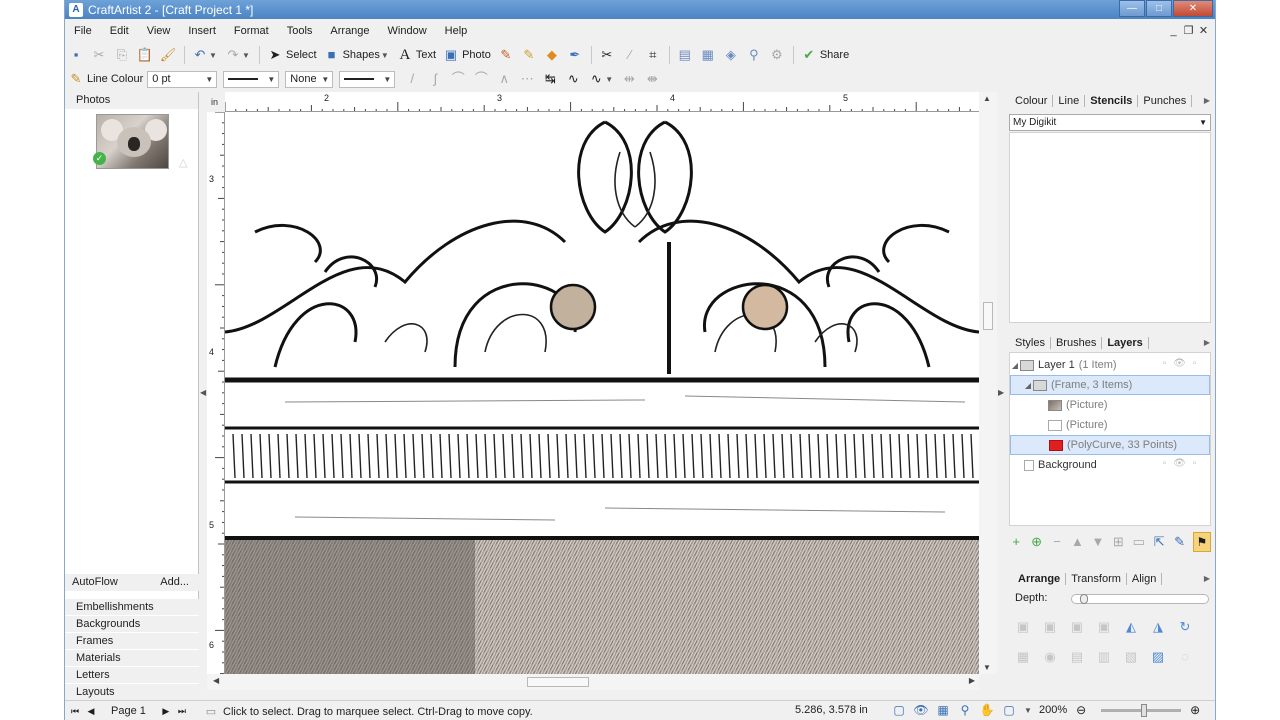 This screenshot has width=1280, height=720. Describe the element at coordinates (921, 710) in the screenshot. I see `preview-icon: 👁` at that location.